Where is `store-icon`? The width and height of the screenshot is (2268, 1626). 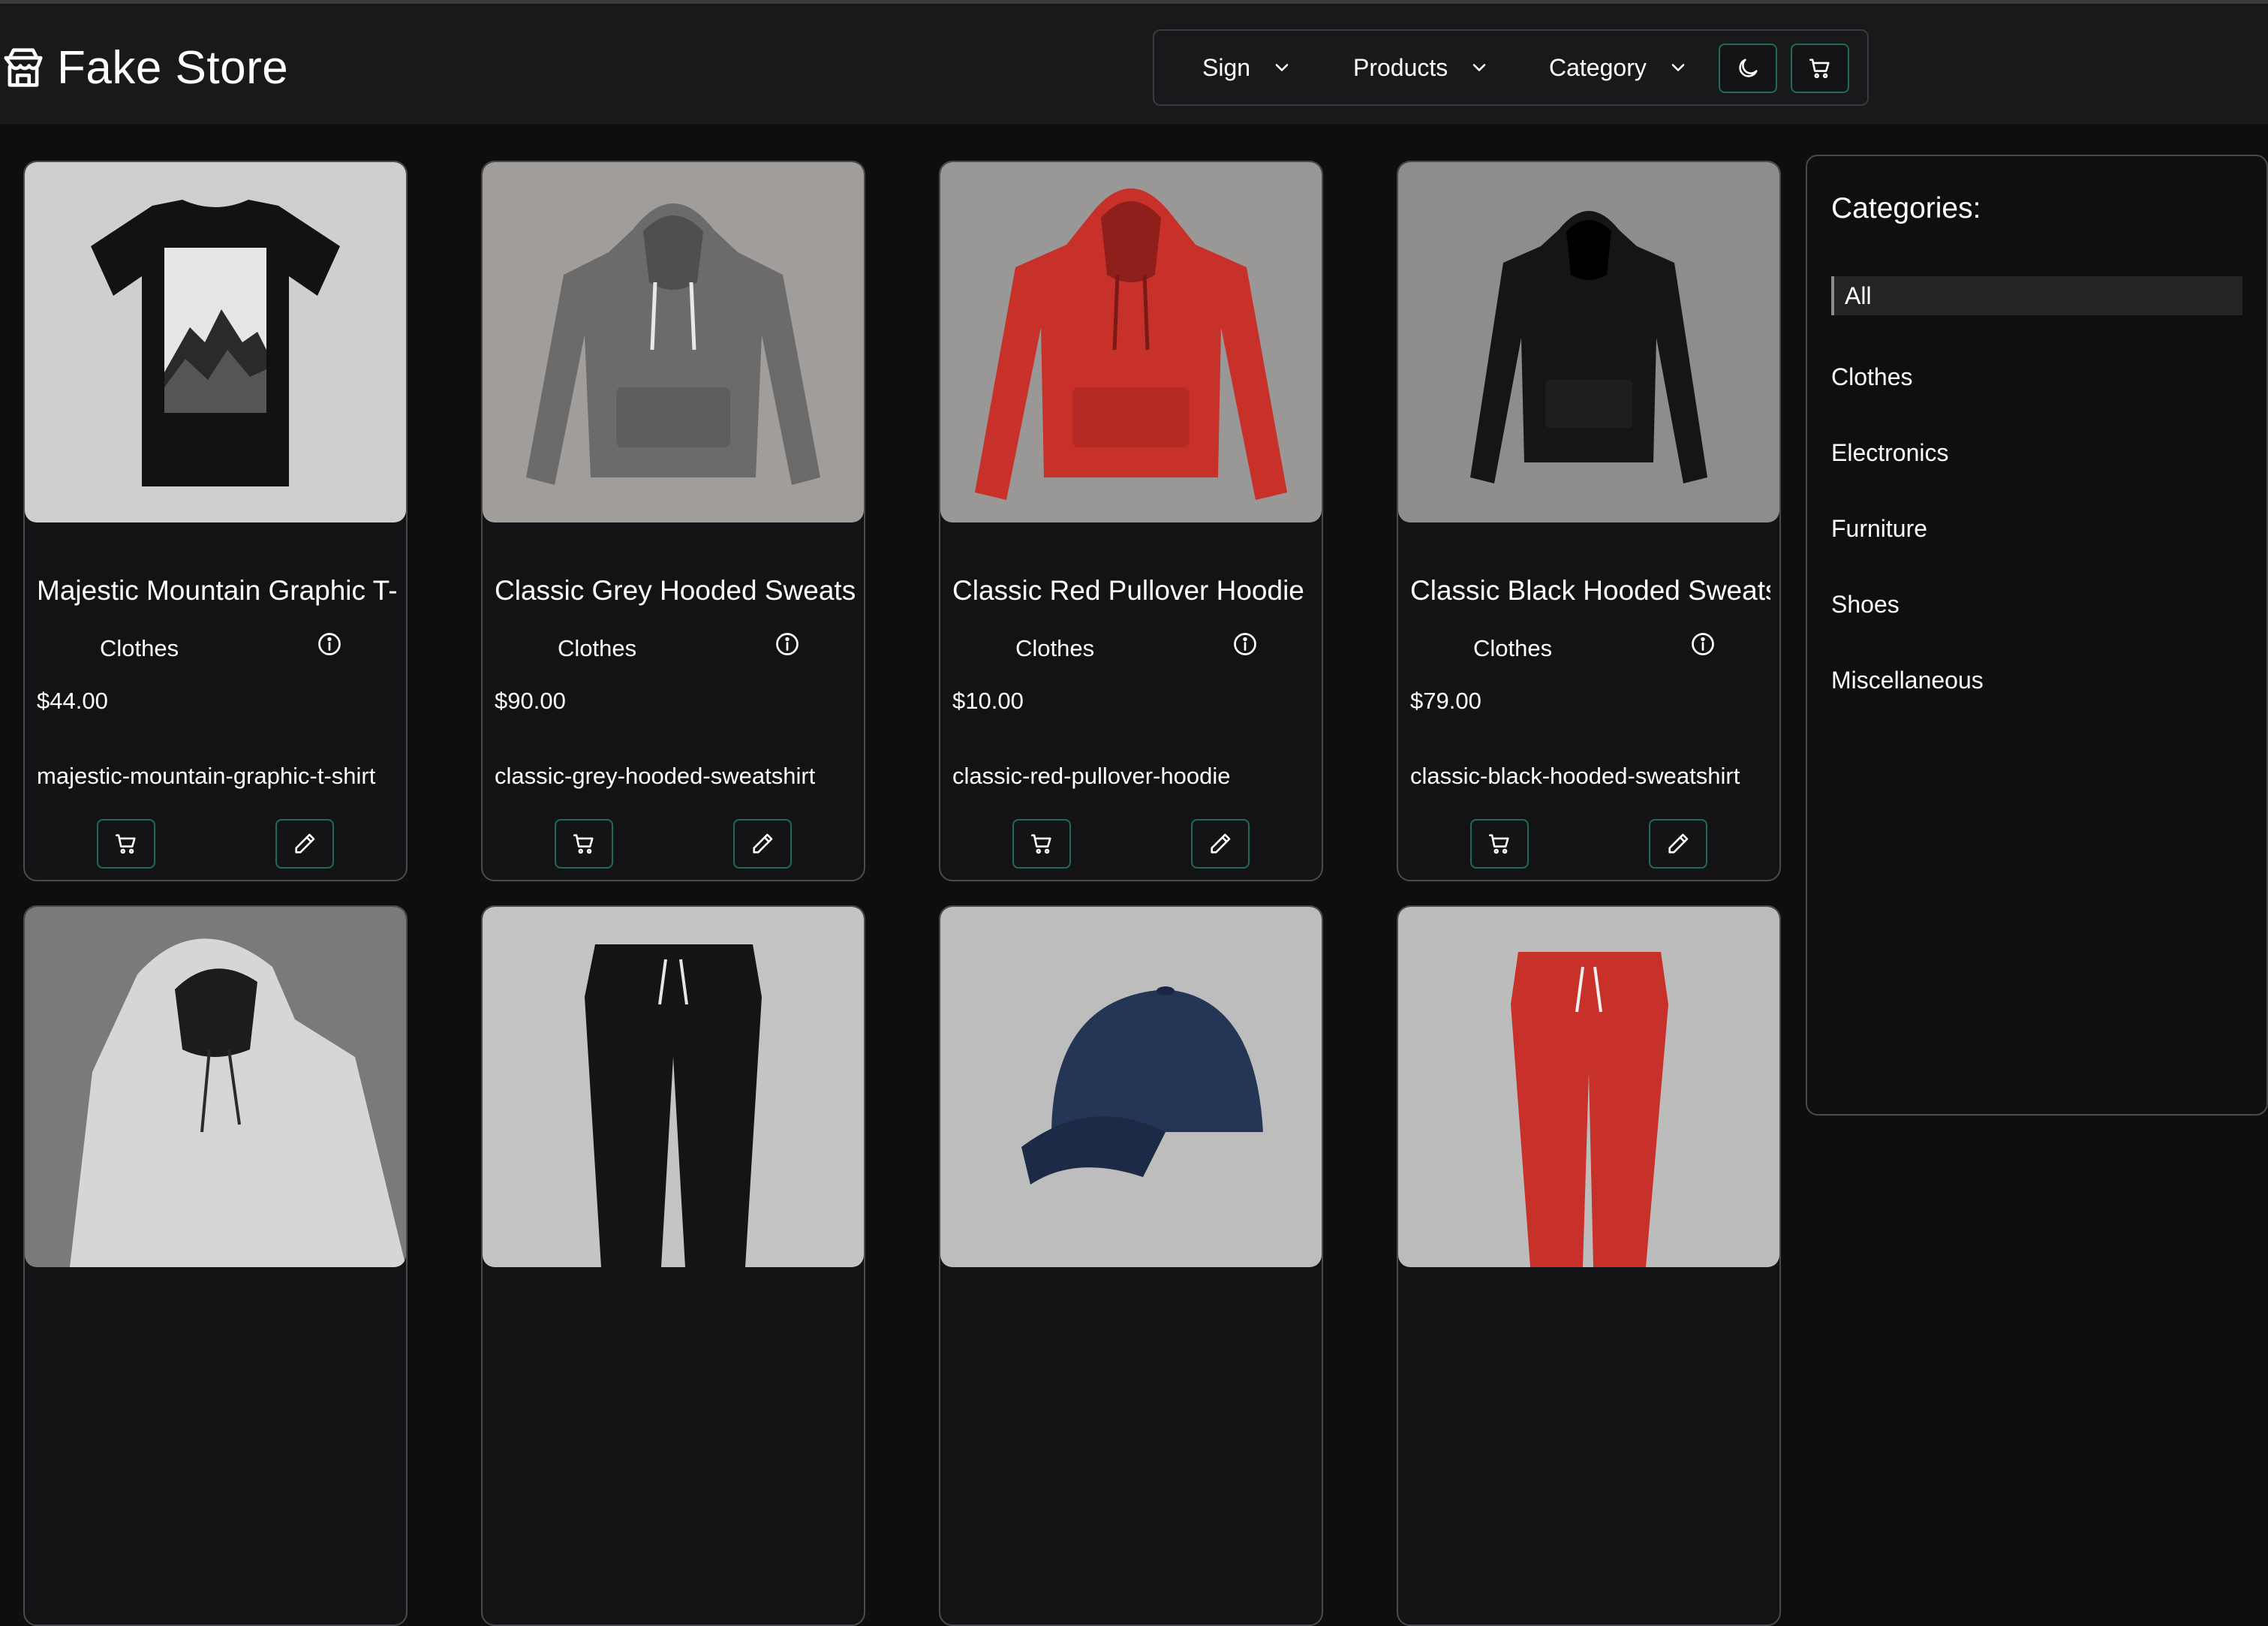 store-icon is located at coordinates (23, 67).